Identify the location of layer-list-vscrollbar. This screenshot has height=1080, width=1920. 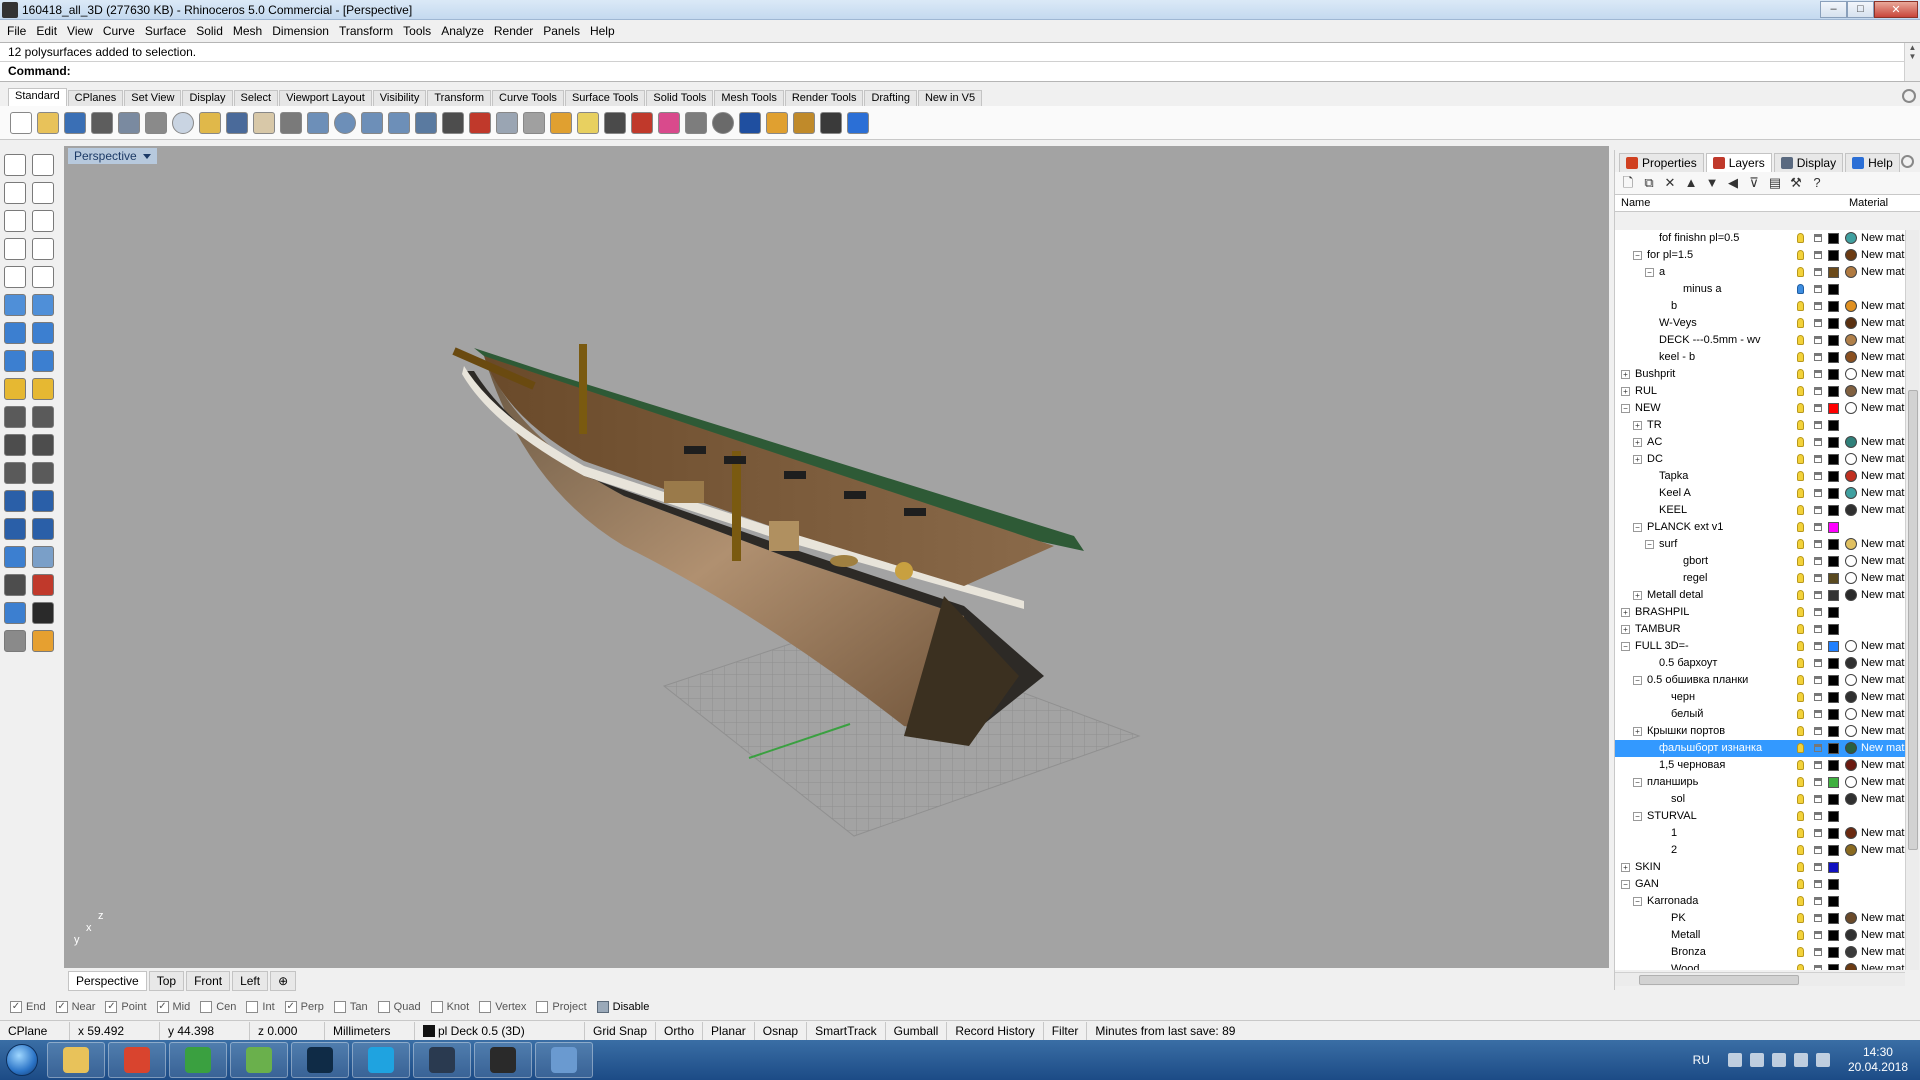
(1912, 600).